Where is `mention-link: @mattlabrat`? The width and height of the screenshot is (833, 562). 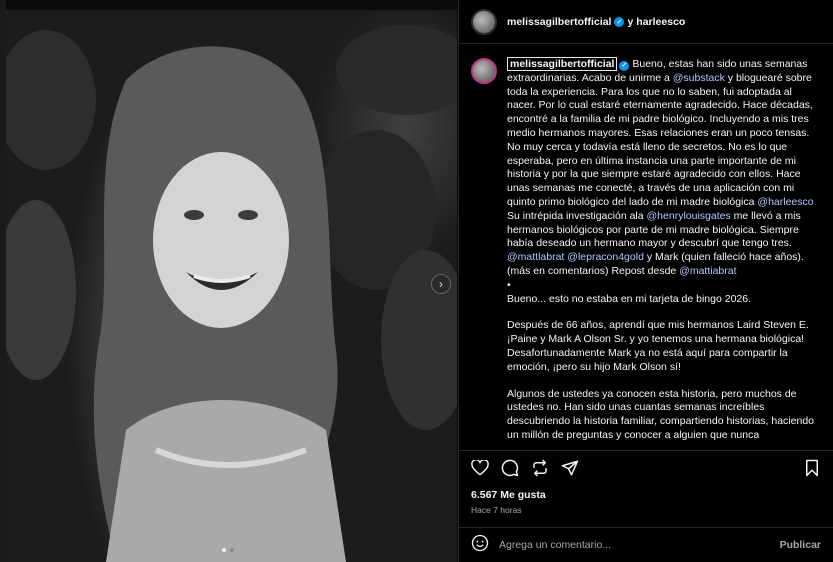 mention-link: @mattlabrat is located at coordinates (535, 257).